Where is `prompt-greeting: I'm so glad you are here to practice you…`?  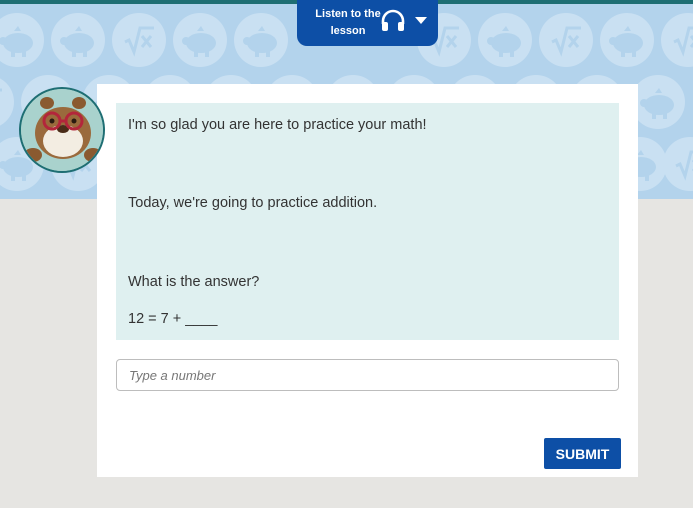
prompt-greeting: I'm so glad you are here to practice you… is located at coordinates (277, 125).